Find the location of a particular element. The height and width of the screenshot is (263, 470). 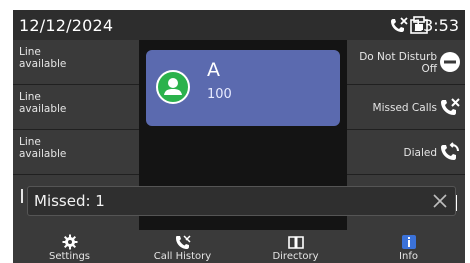

gear-icon is located at coordinates (69, 242).